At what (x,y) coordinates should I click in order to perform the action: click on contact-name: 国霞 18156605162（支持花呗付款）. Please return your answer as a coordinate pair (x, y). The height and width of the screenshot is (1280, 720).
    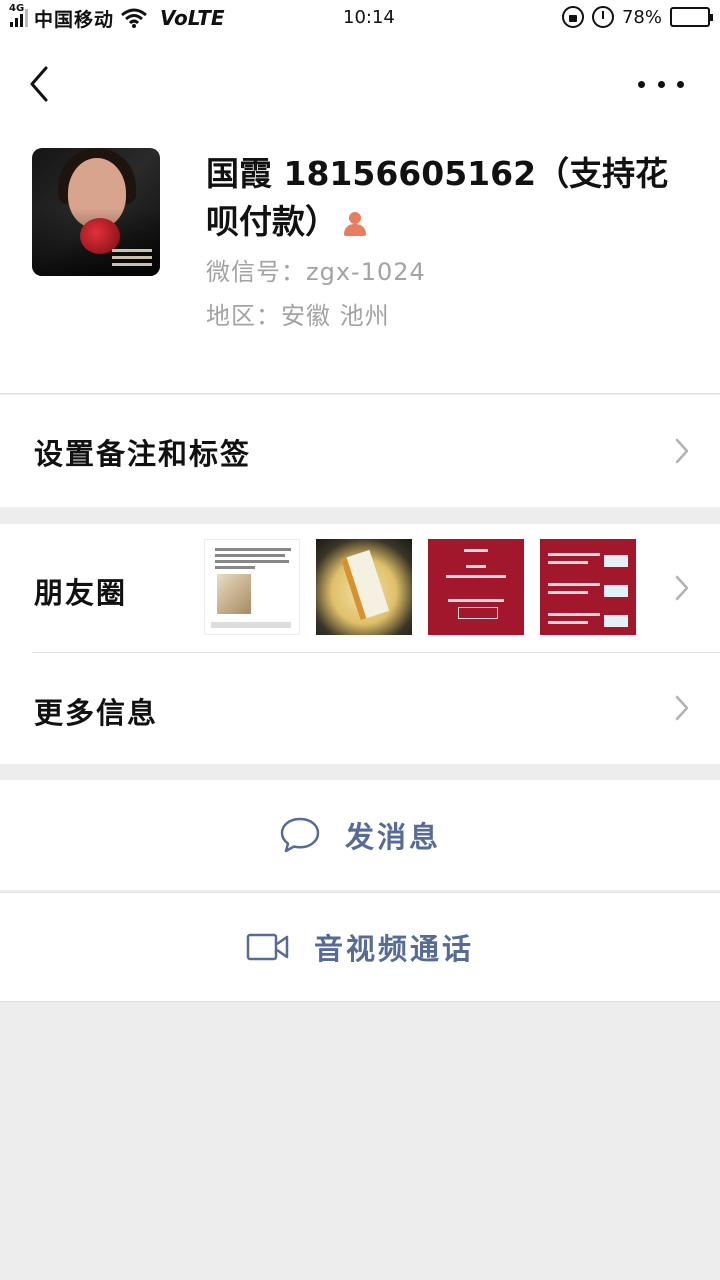
    Looking at the image, I should click on (441, 198).